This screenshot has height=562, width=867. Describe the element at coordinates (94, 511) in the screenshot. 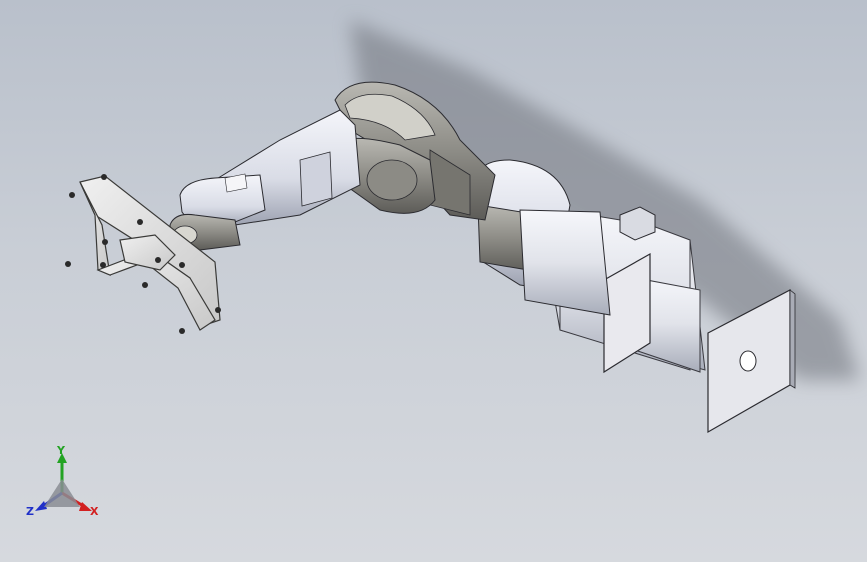

I see `x-axis-label: X` at that location.